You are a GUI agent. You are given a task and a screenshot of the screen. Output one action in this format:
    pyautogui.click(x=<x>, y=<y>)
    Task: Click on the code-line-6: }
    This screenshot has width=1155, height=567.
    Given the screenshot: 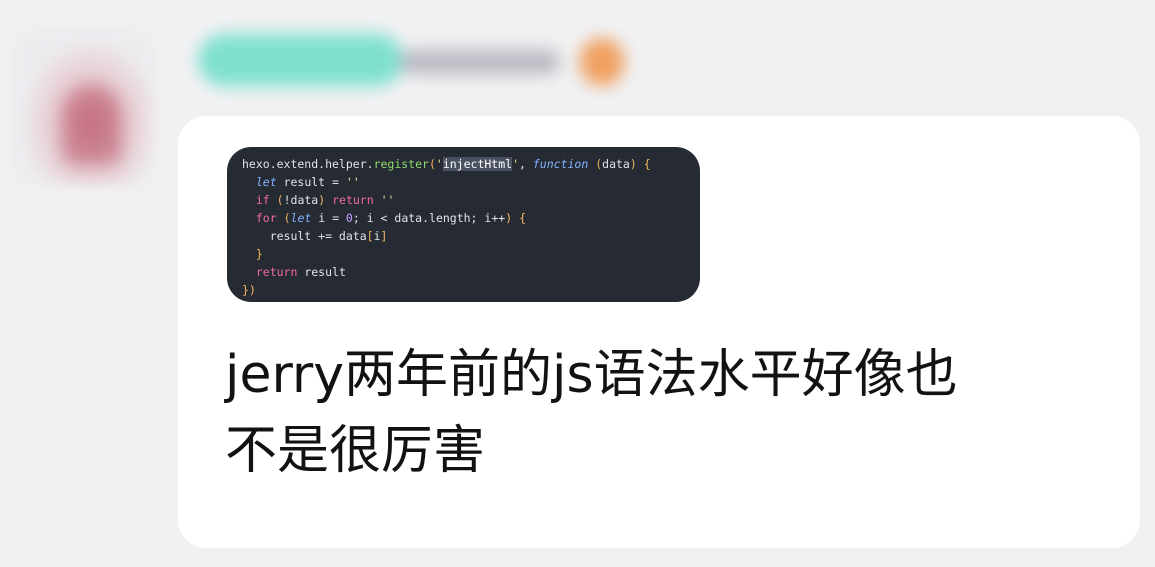 What is the action you would take?
    pyautogui.click(x=252, y=254)
    